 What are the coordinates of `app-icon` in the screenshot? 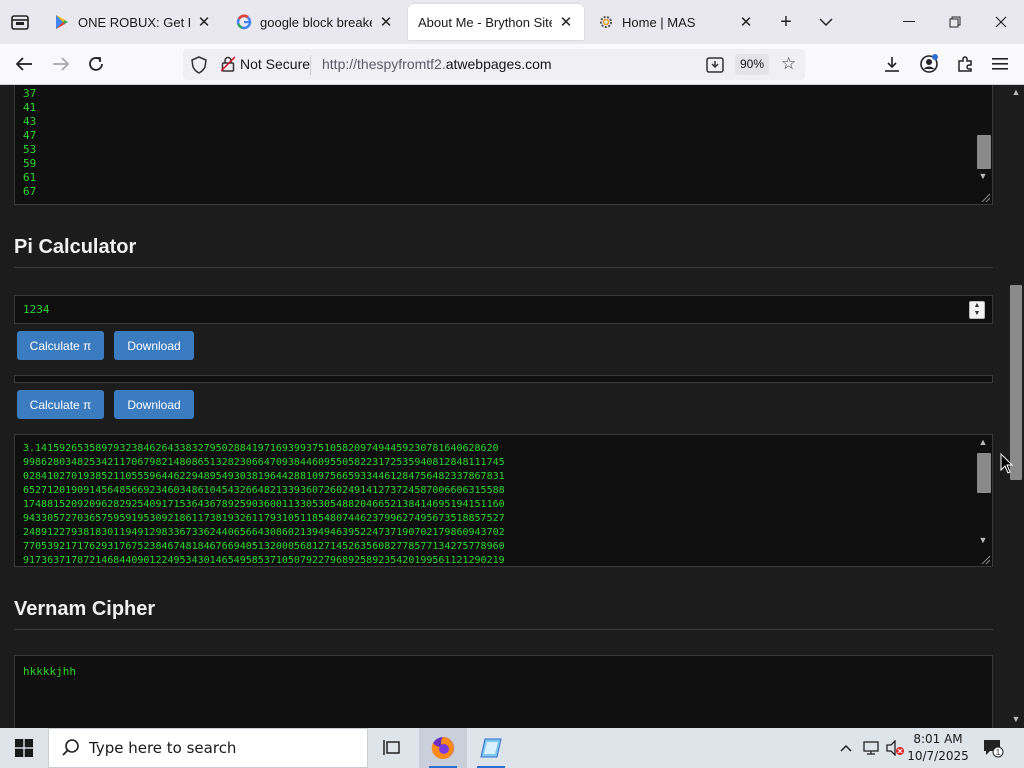 It's located at (491, 748).